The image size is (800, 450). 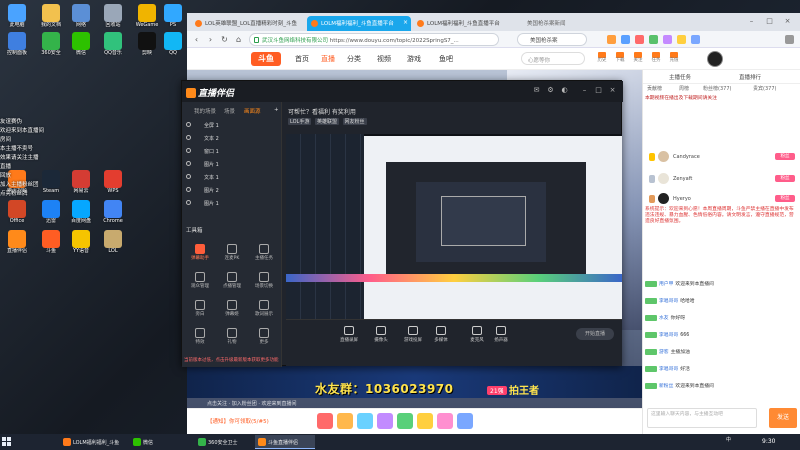 What do you see at coordinates (354, 59) in the screenshot?
I see `nav-category: 分类` at bounding box center [354, 59].